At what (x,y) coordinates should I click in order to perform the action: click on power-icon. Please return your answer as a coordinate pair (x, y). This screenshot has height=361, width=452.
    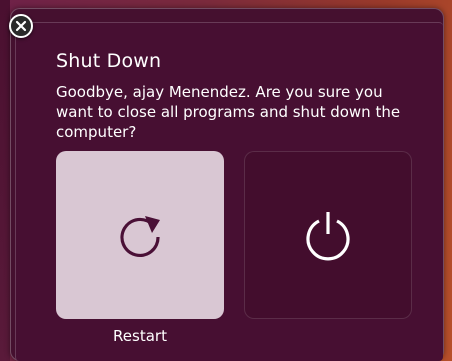
    Looking at the image, I should click on (328, 236).